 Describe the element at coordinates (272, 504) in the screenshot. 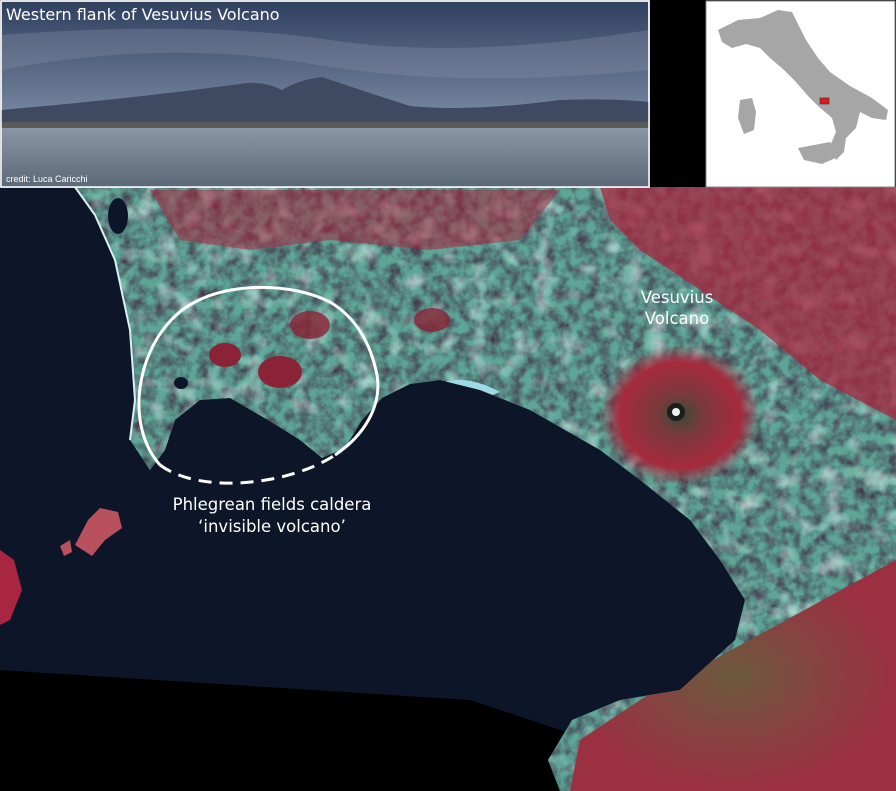

I see `phlegrean-label-line1: Phlegrean fields caldera` at that location.